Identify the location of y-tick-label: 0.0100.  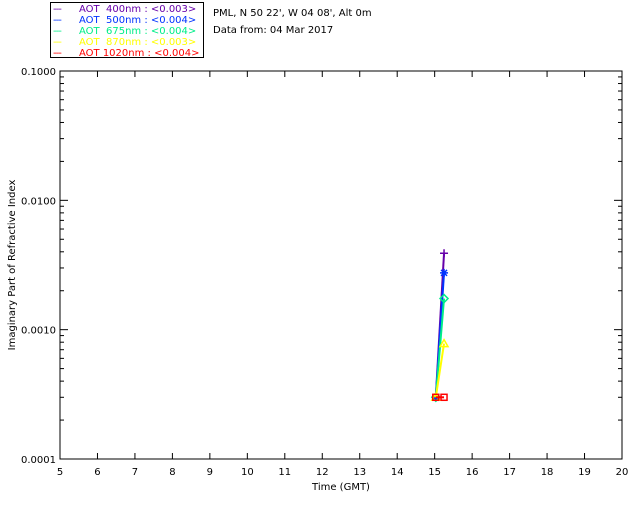
(38, 201).